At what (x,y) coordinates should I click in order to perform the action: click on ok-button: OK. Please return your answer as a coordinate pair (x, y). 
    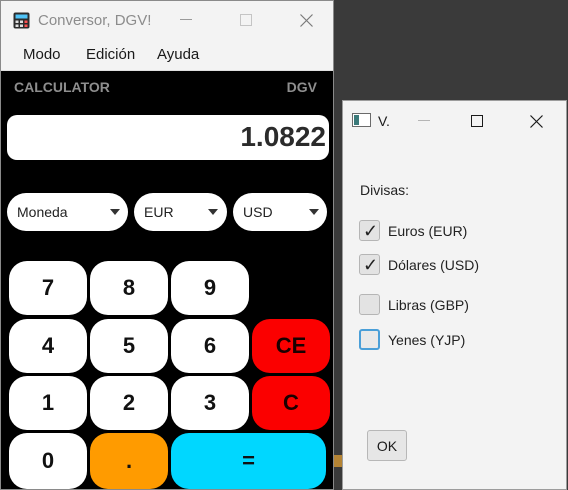
    Looking at the image, I should click on (387, 445).